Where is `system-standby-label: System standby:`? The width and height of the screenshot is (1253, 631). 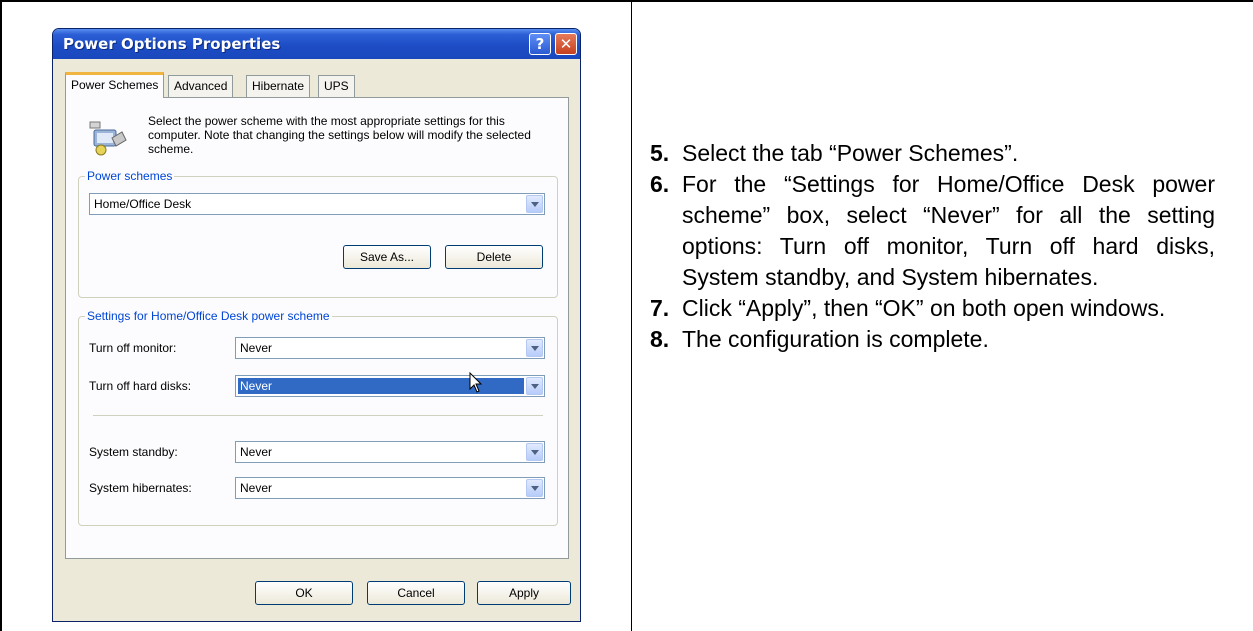 system-standby-label: System standby: is located at coordinates (133, 452).